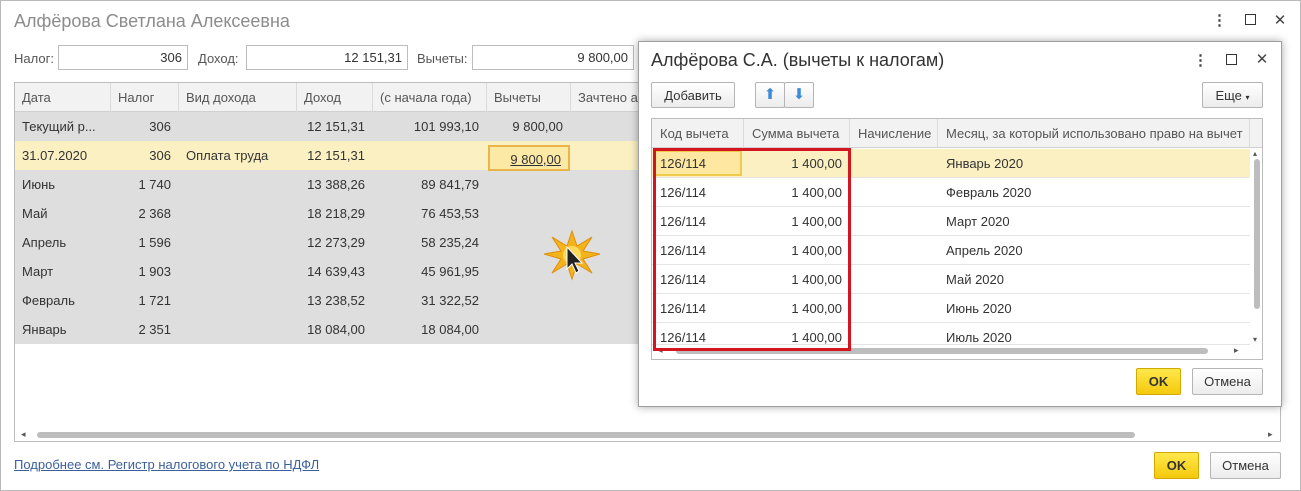 The image size is (1301, 491). What do you see at coordinates (44, 329) in the screenshot?
I see `cell-date: Январь` at bounding box center [44, 329].